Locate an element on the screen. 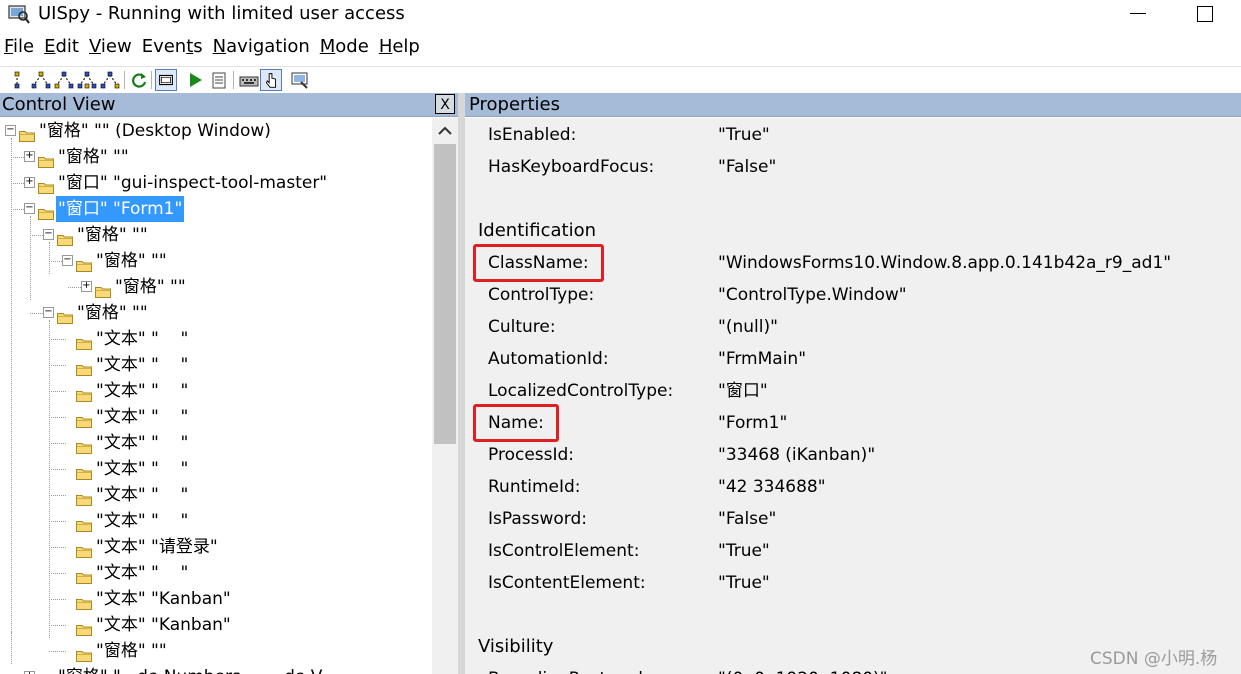  play-icon is located at coordinates (195, 80).